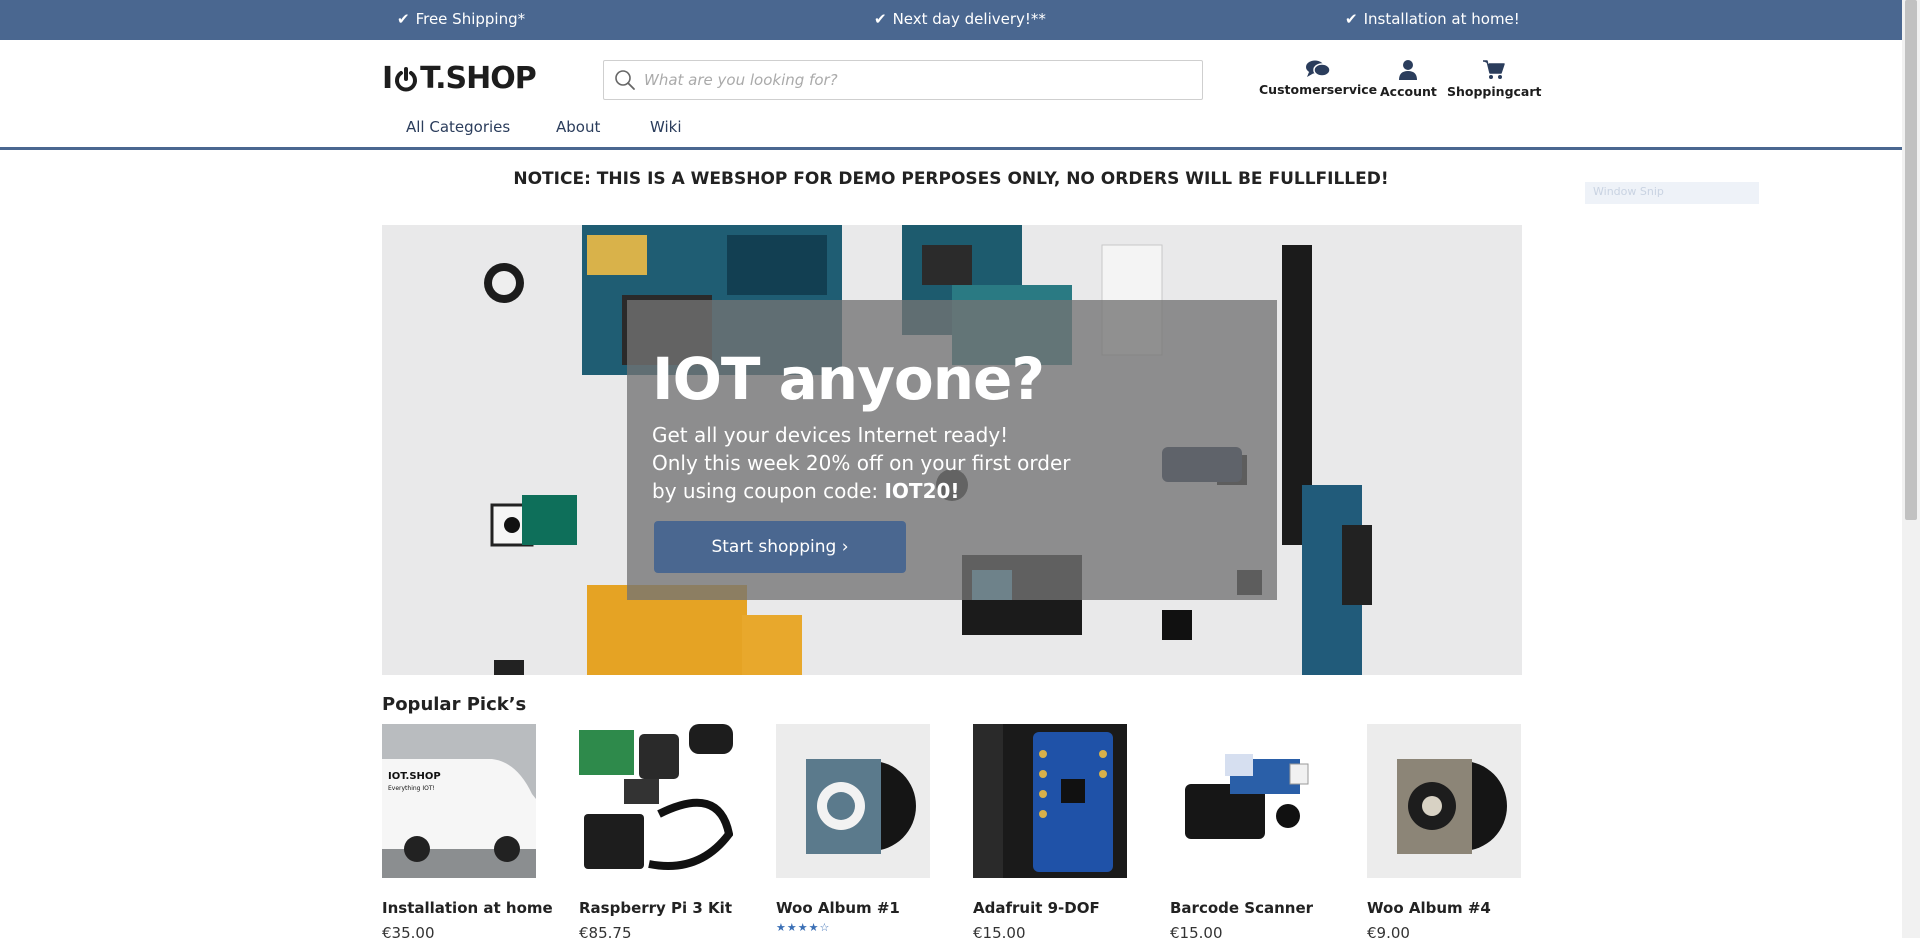 The width and height of the screenshot is (1920, 938). Describe the element at coordinates (666, 127) in the screenshot. I see `nav-wiki: Wiki` at that location.